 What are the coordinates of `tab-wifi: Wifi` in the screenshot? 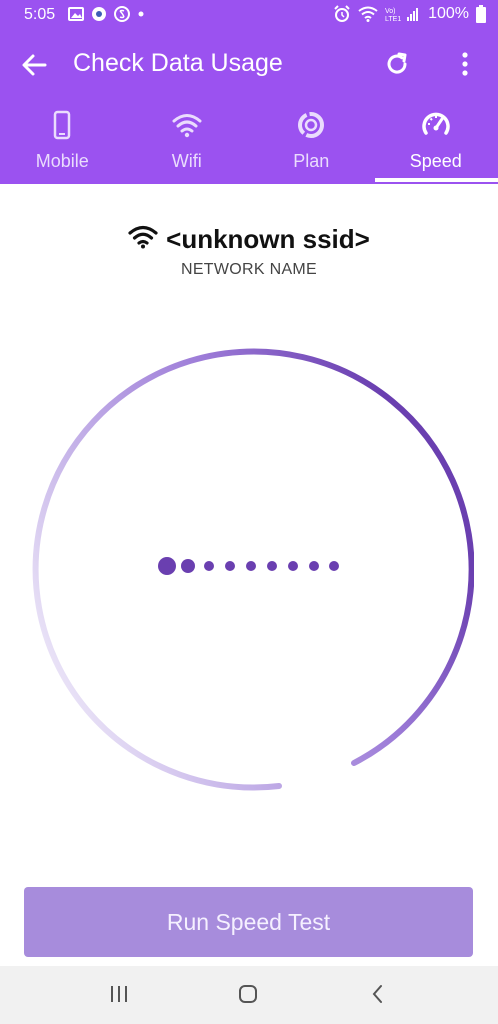 It's located at (187, 142).